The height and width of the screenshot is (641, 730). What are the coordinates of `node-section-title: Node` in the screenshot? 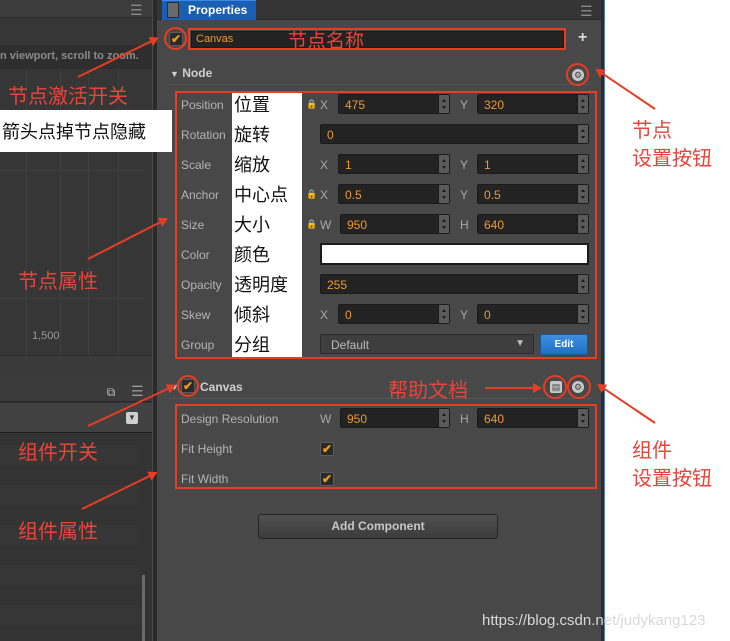 It's located at (197, 73).